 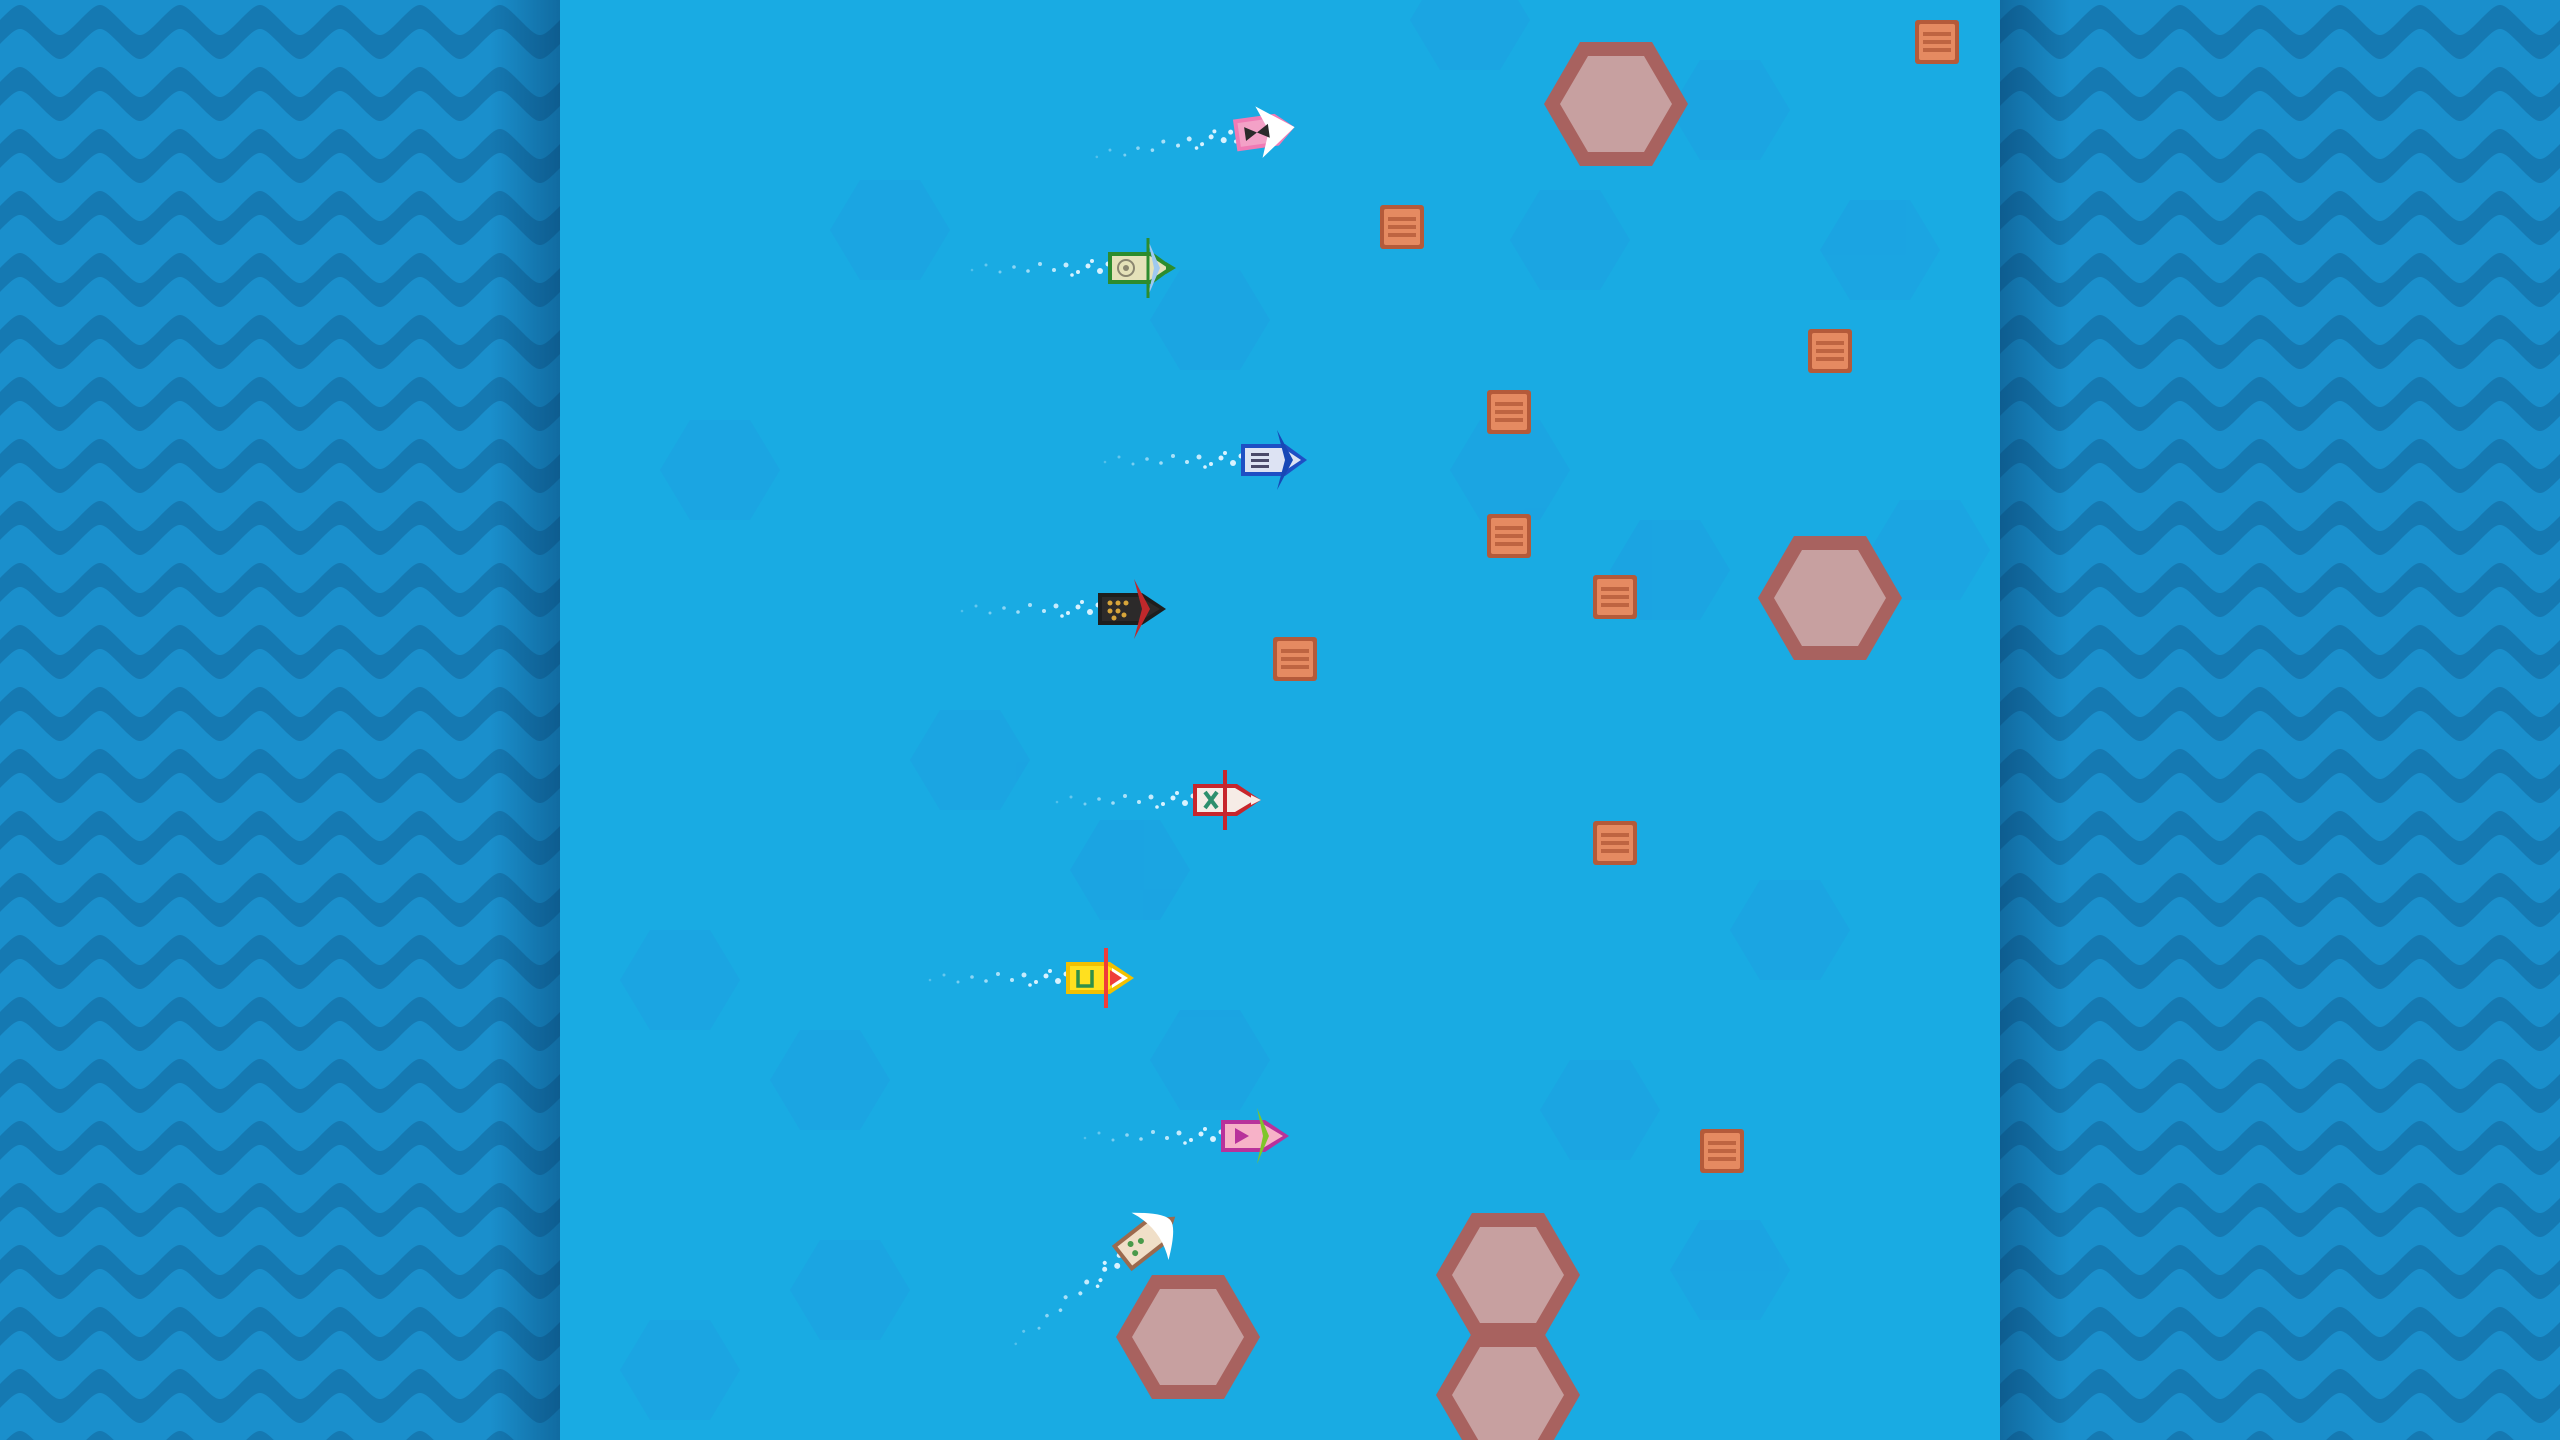 I want to click on boat-pink, so click(x=1195, y=141).